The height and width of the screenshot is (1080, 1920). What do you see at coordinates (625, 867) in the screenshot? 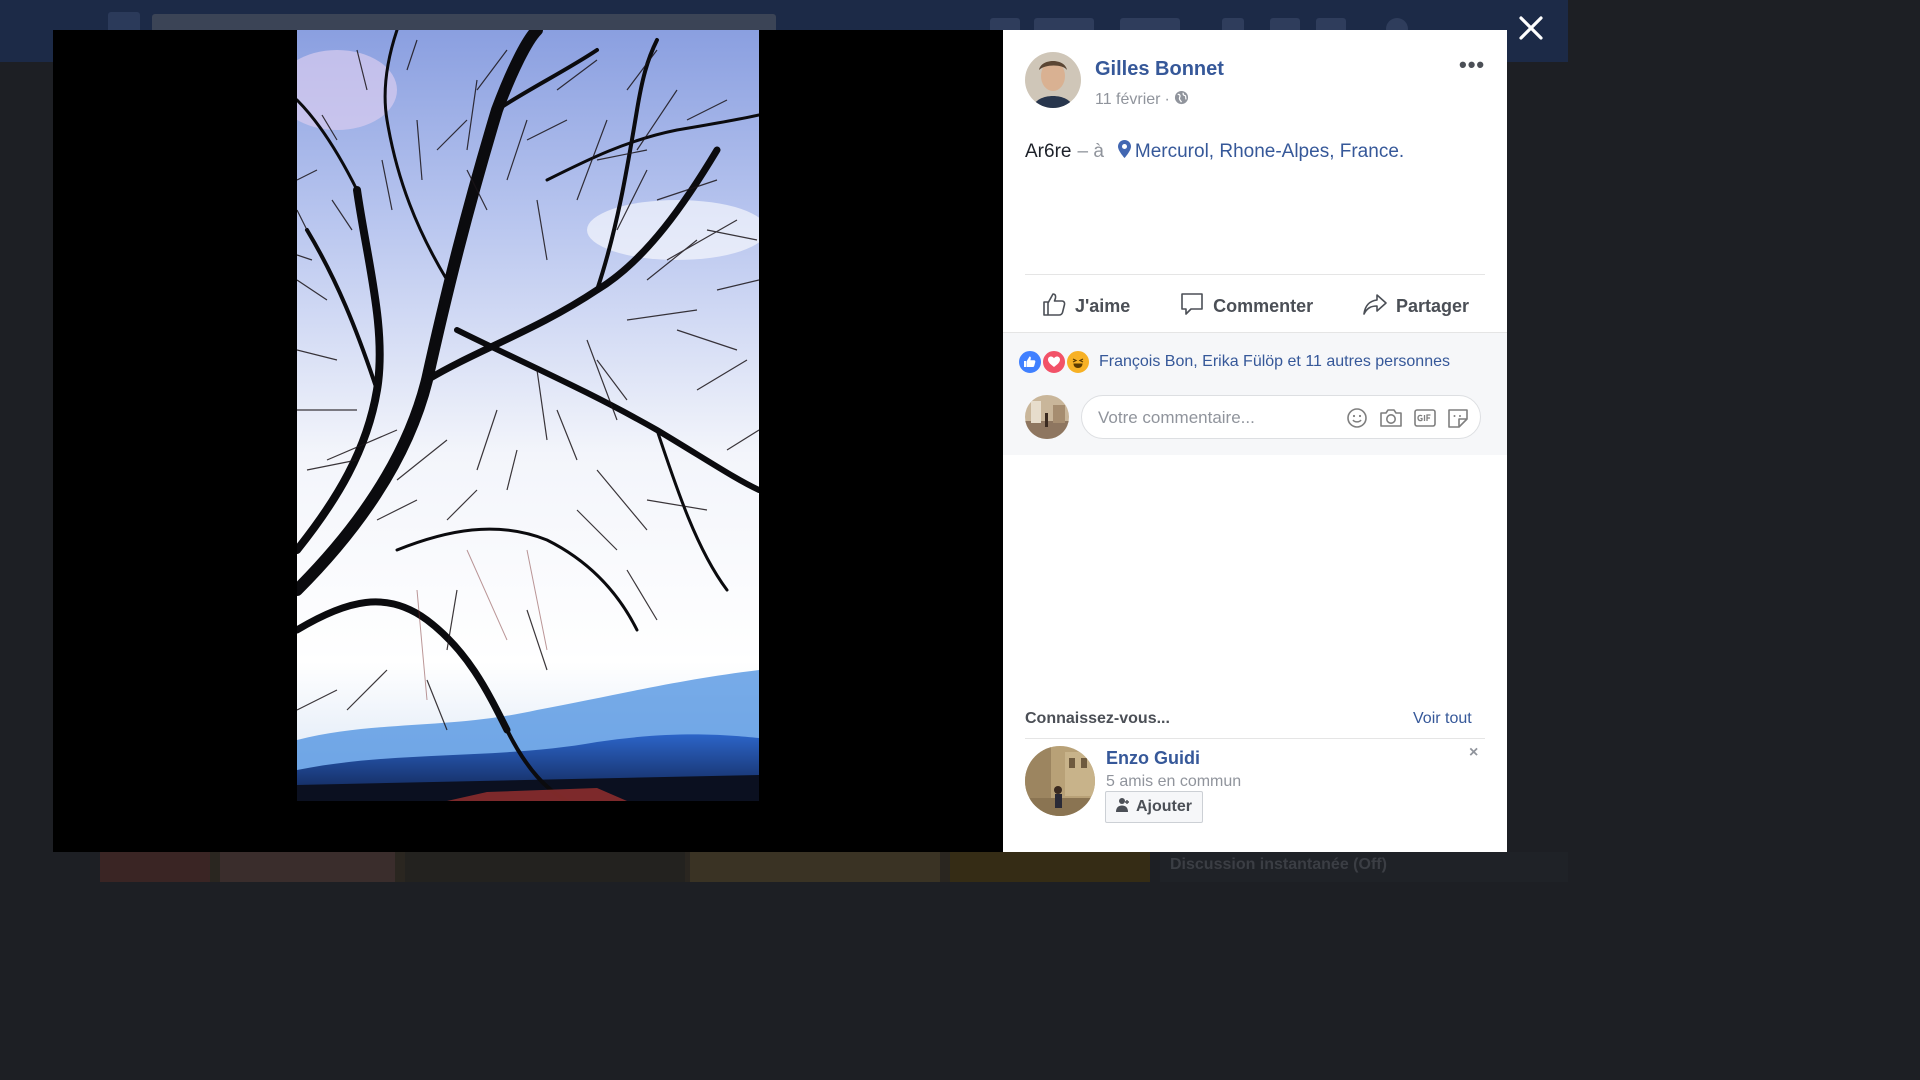
I see `background-photo-strip` at bounding box center [625, 867].